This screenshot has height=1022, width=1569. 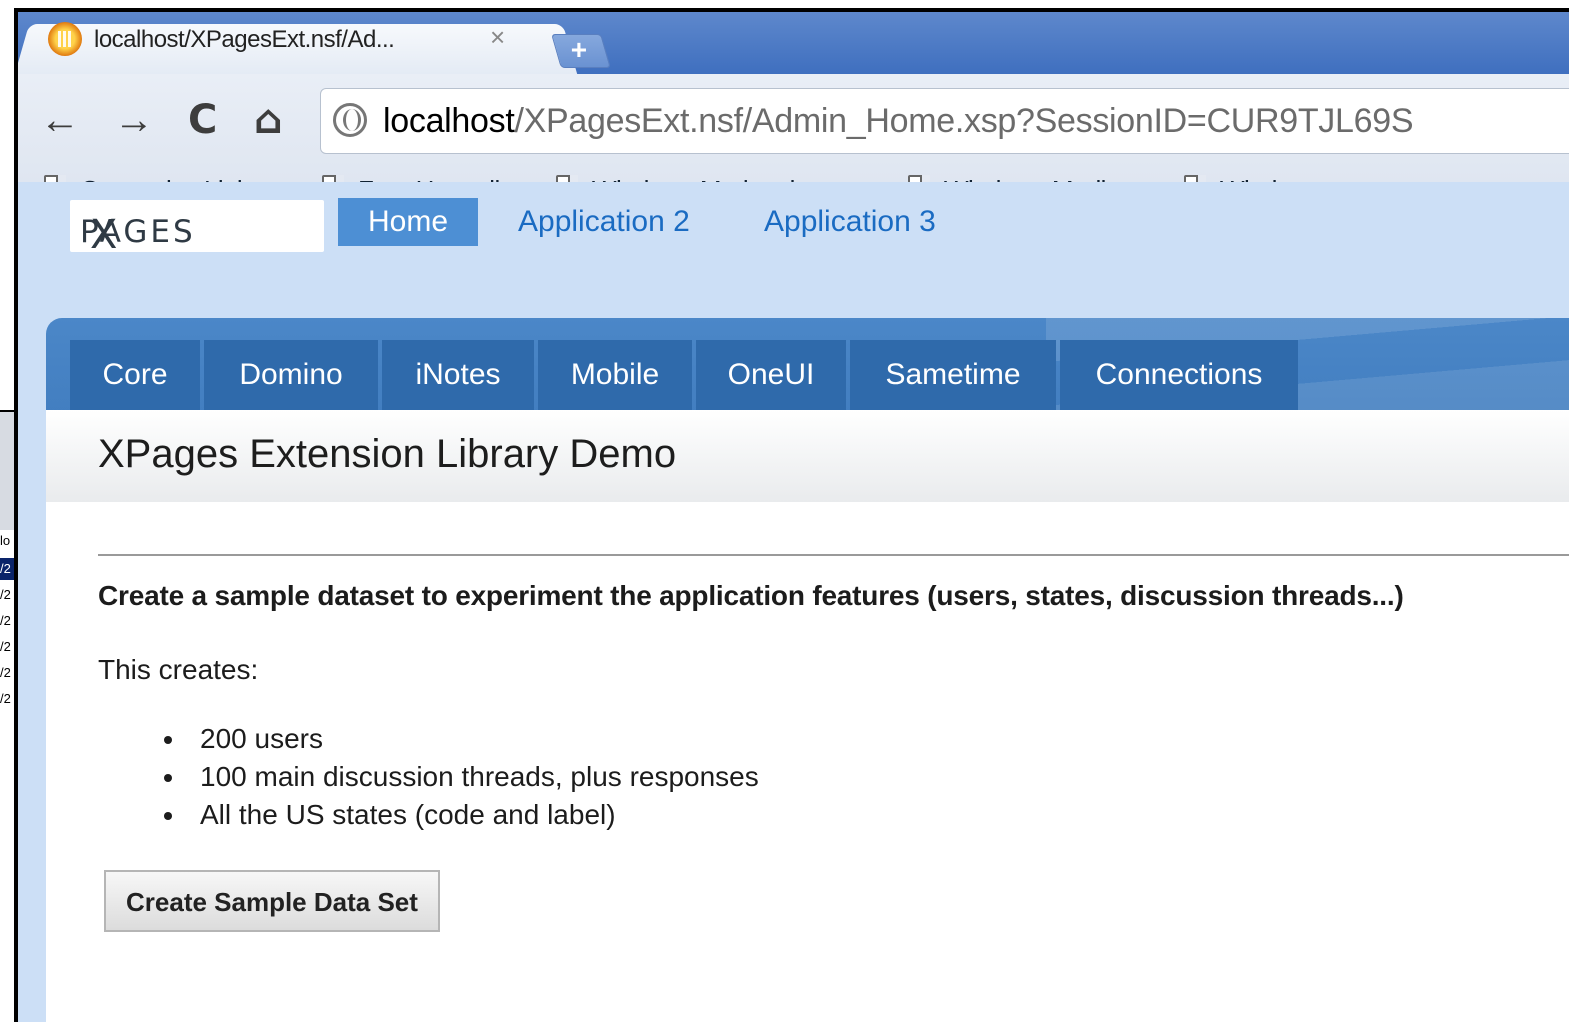 I want to click on title-bar: XPages Extension Library Demo, so click(x=807, y=457).